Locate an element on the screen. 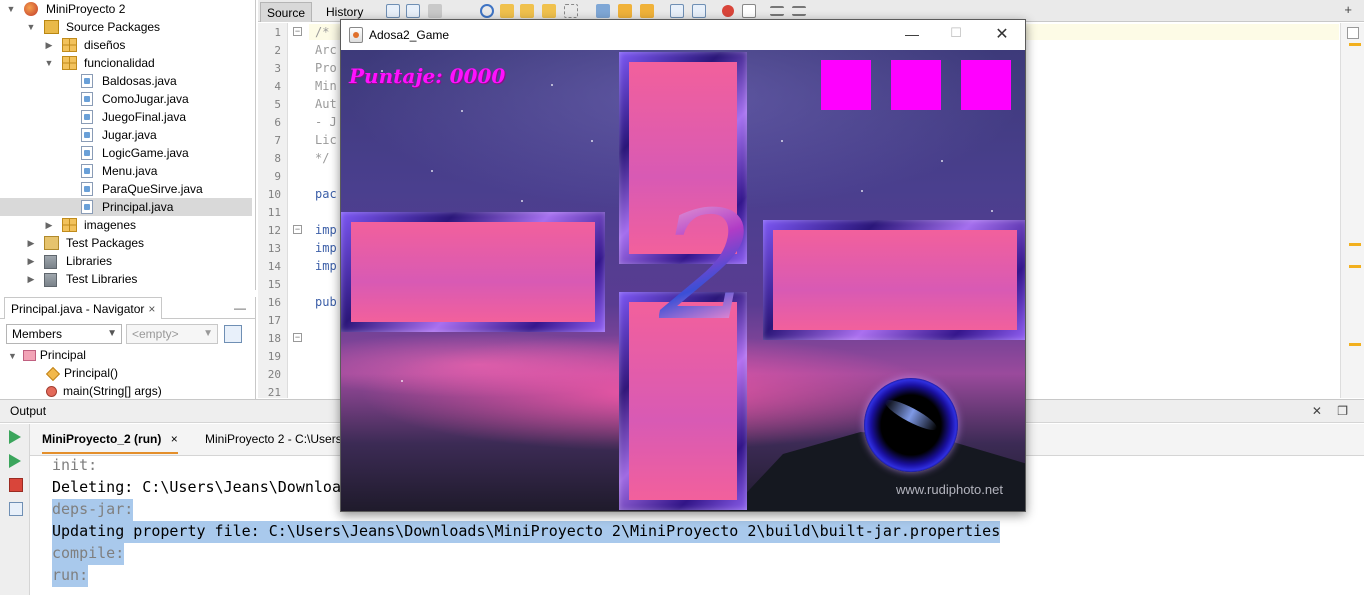  tab-run-output: MiniProyecto_2 (run) × is located at coordinates (110, 443).